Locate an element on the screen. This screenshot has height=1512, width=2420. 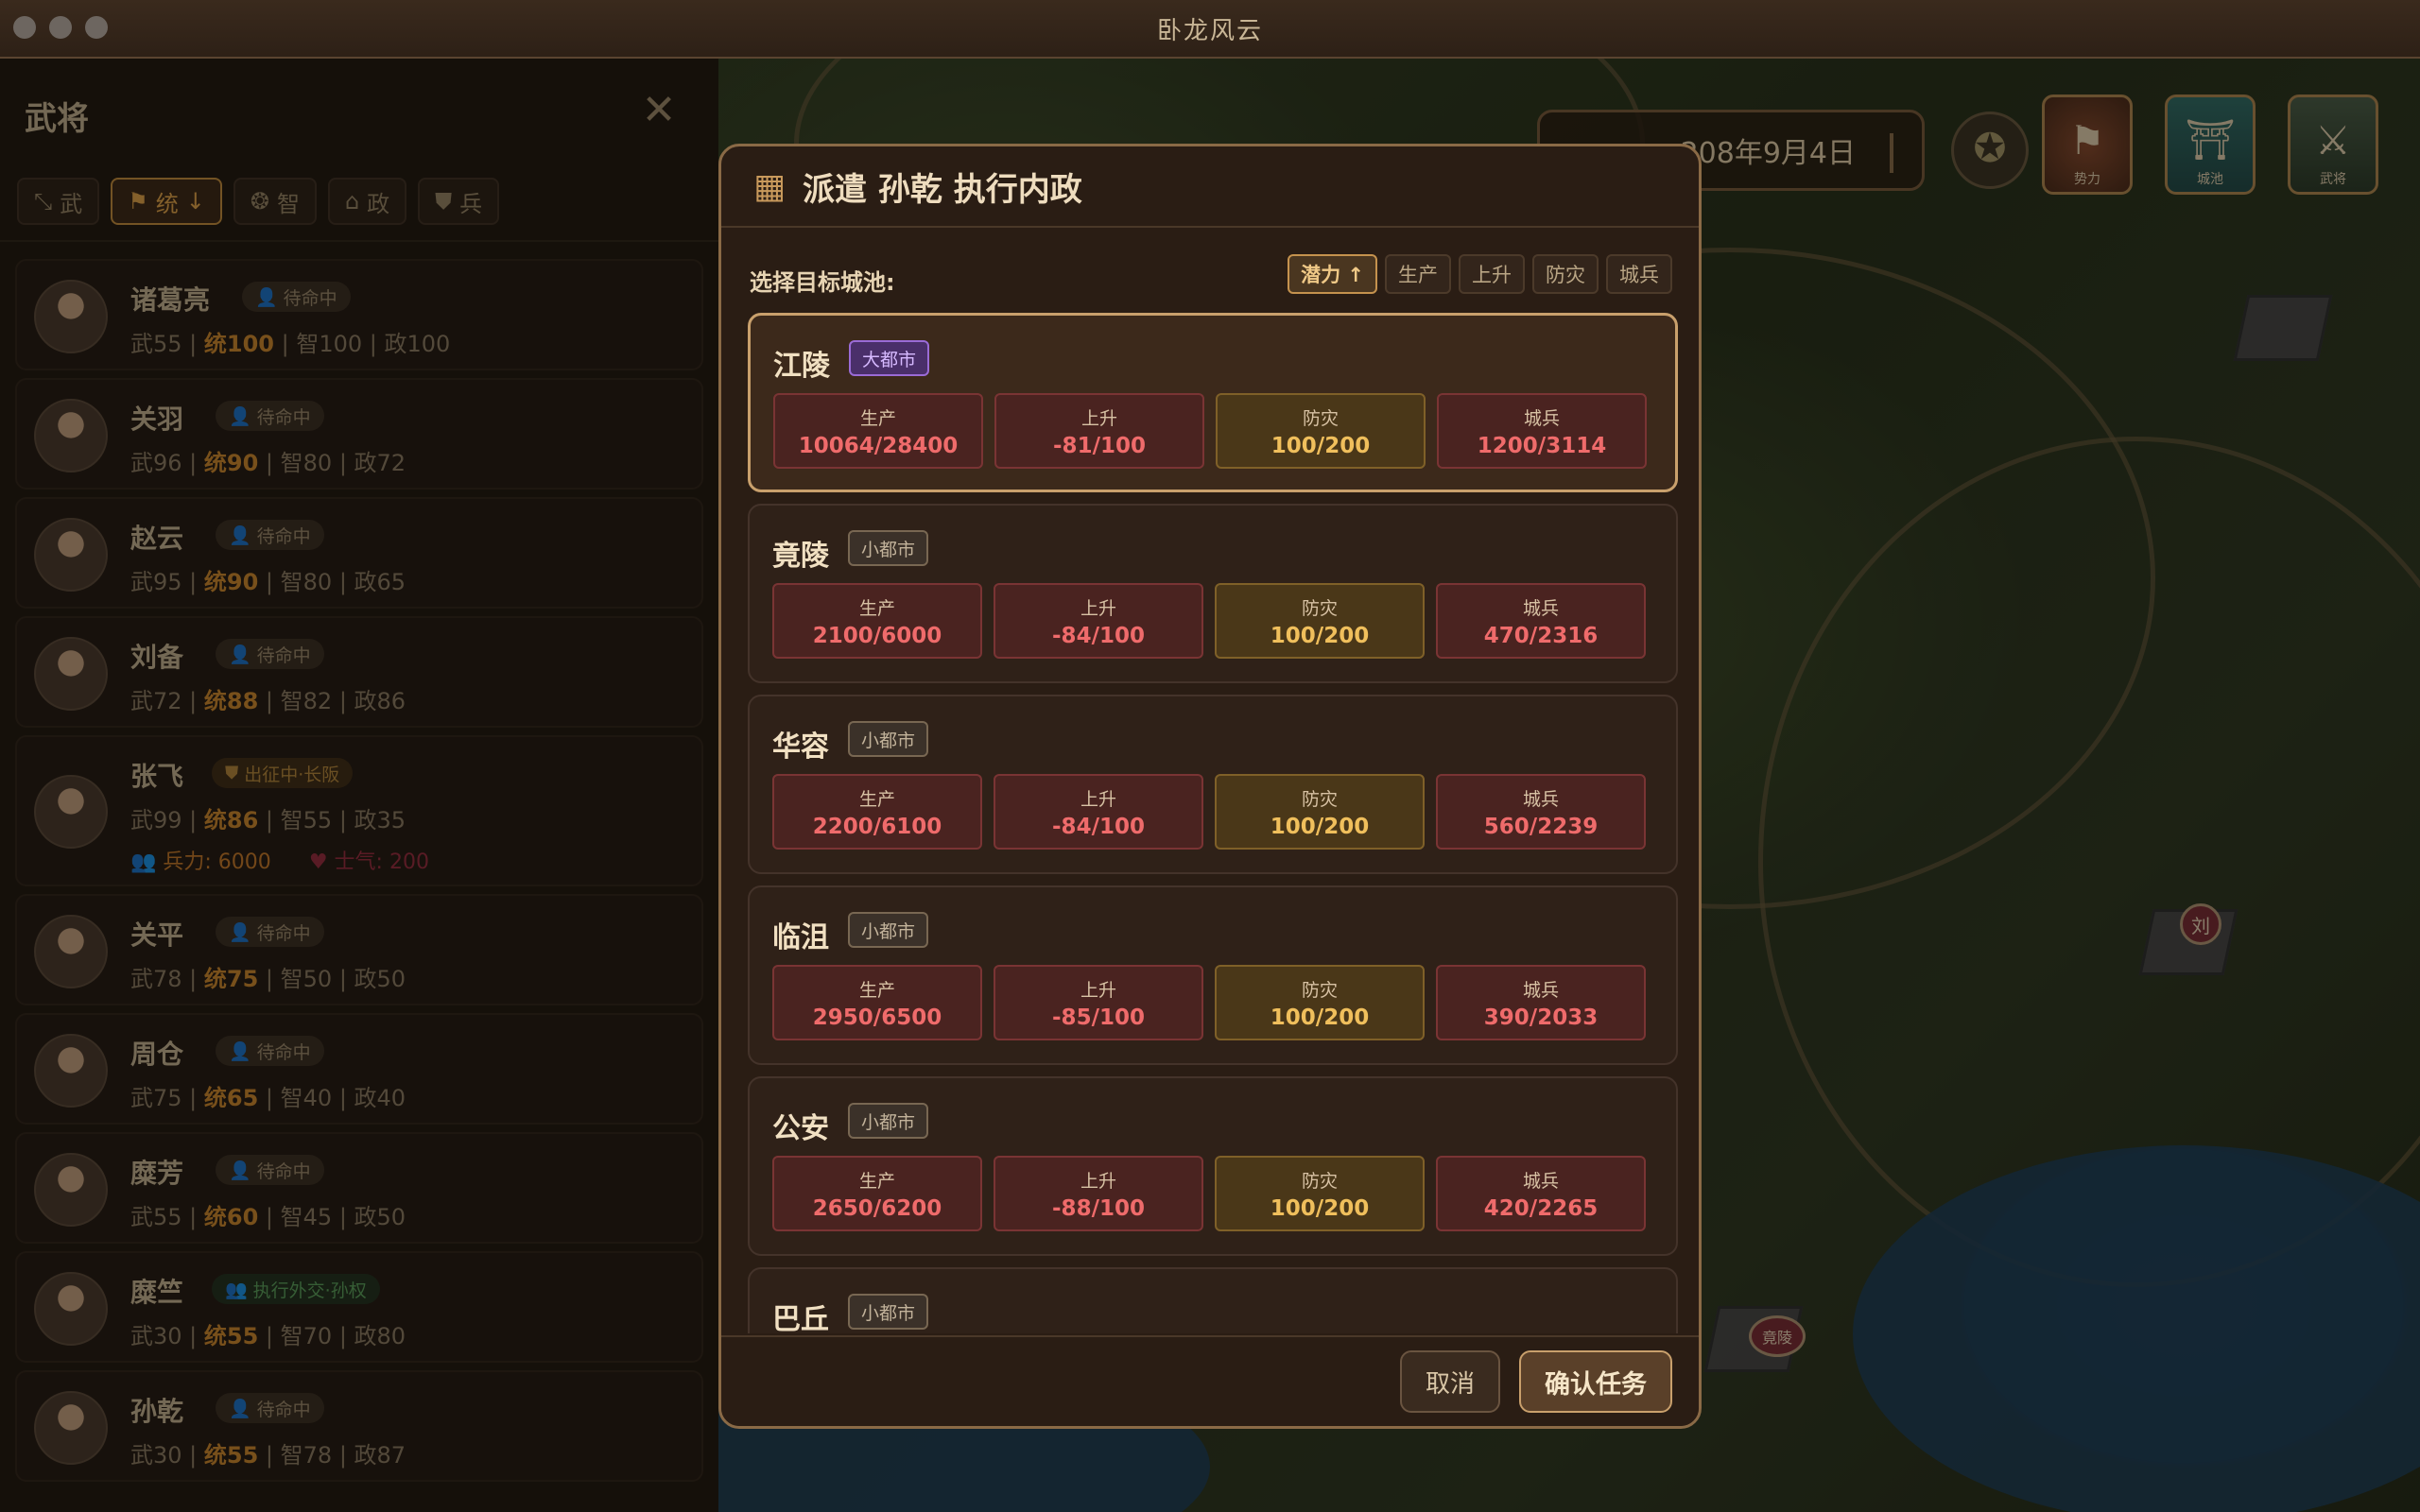
close-window-button is located at coordinates (24, 27).